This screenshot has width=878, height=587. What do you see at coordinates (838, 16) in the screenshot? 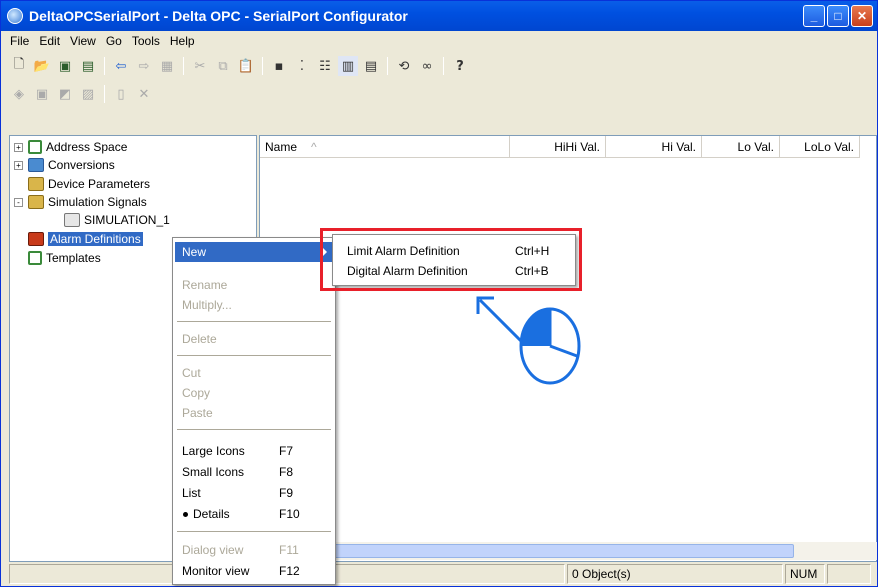
I see `maximize-button: □` at bounding box center [838, 16].